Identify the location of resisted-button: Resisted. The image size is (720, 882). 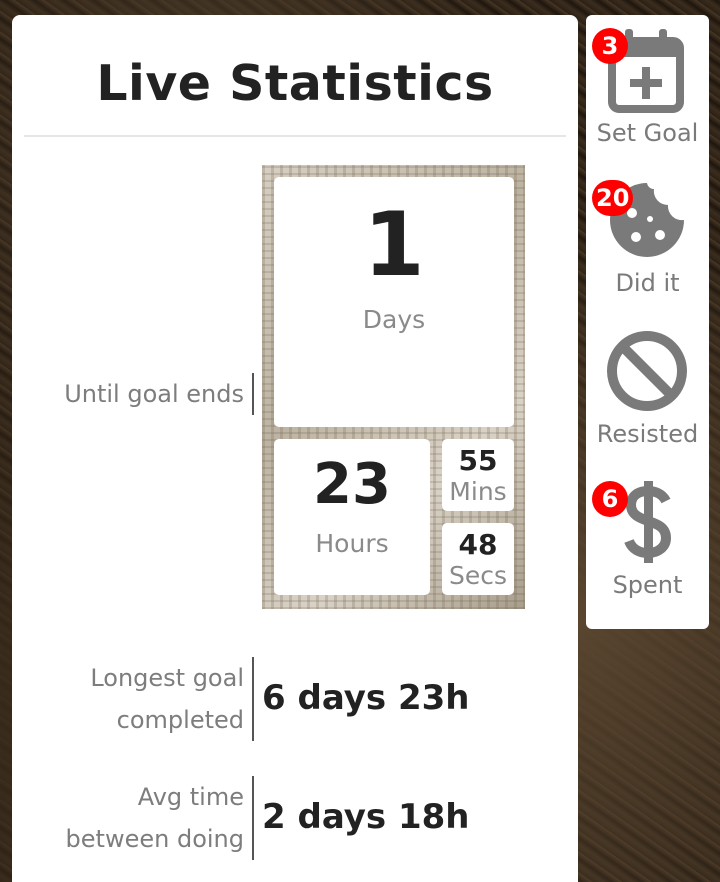
(647, 390).